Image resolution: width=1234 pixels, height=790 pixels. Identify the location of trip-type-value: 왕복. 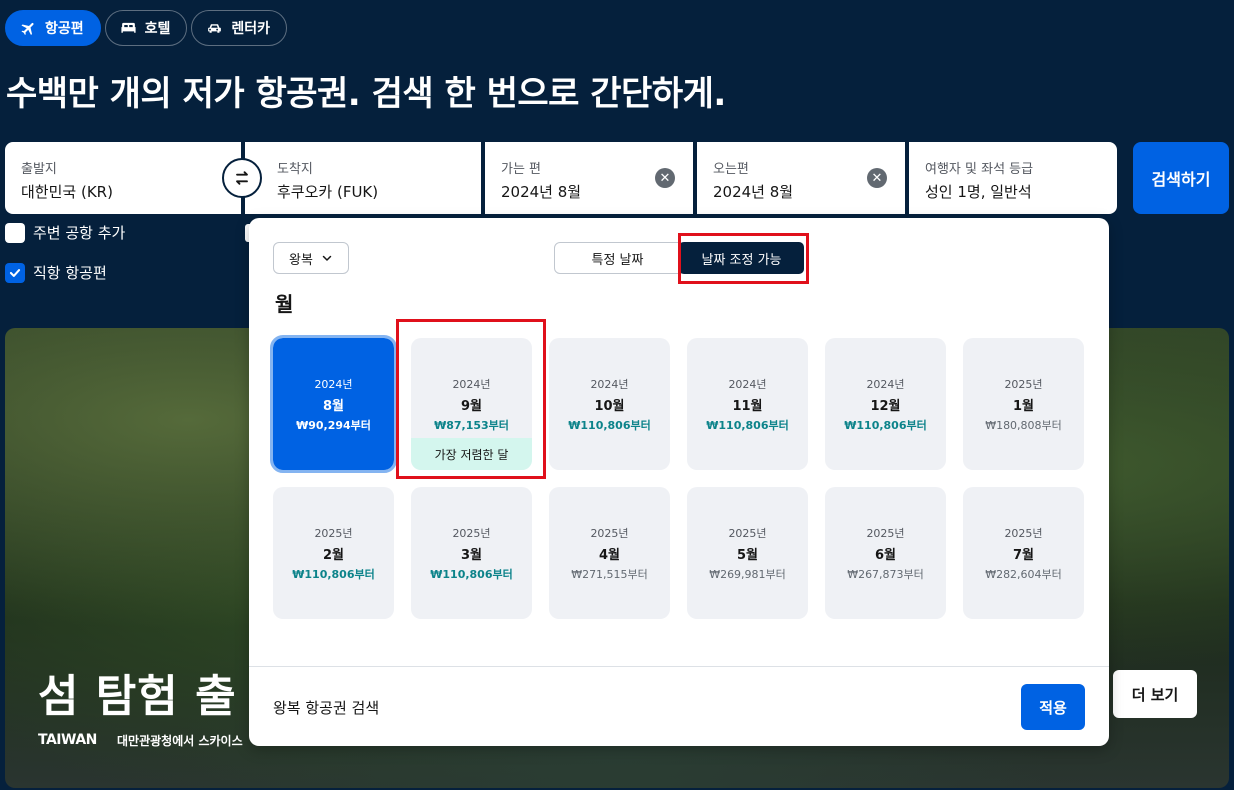
(301, 260).